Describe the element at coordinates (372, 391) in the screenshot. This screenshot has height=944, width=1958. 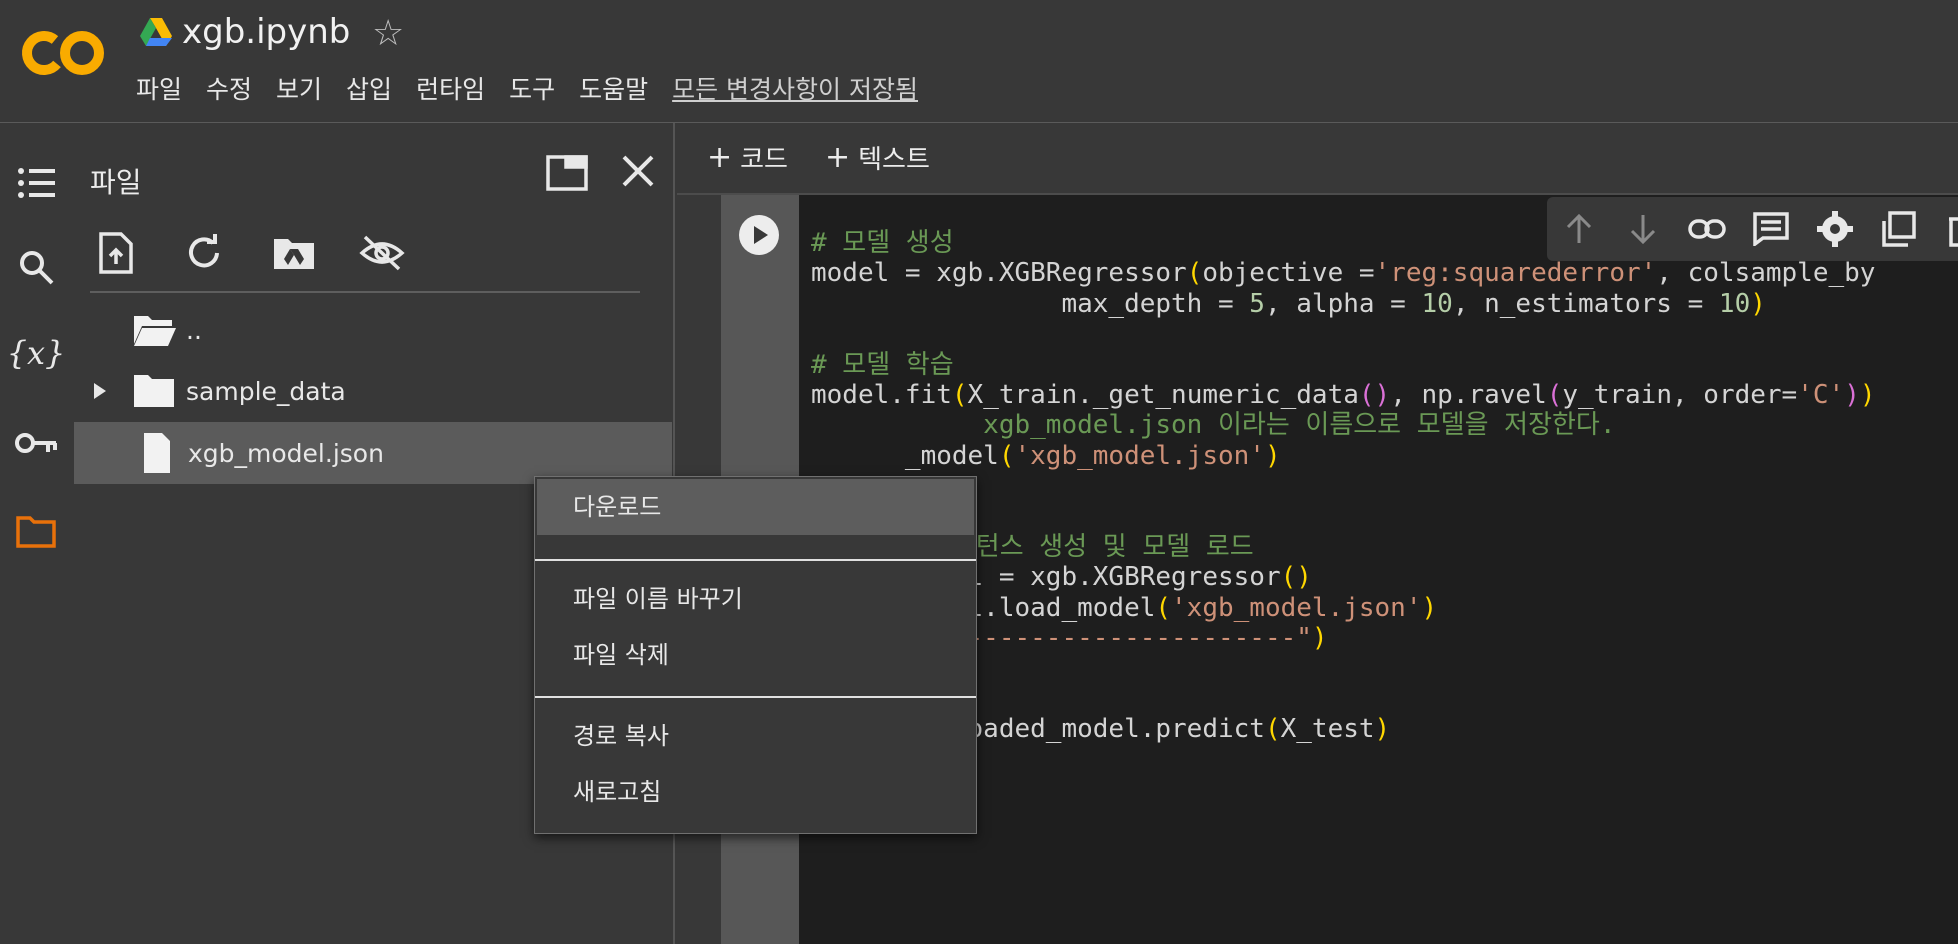
I see `tree-row-sample-data: sample_data` at that location.